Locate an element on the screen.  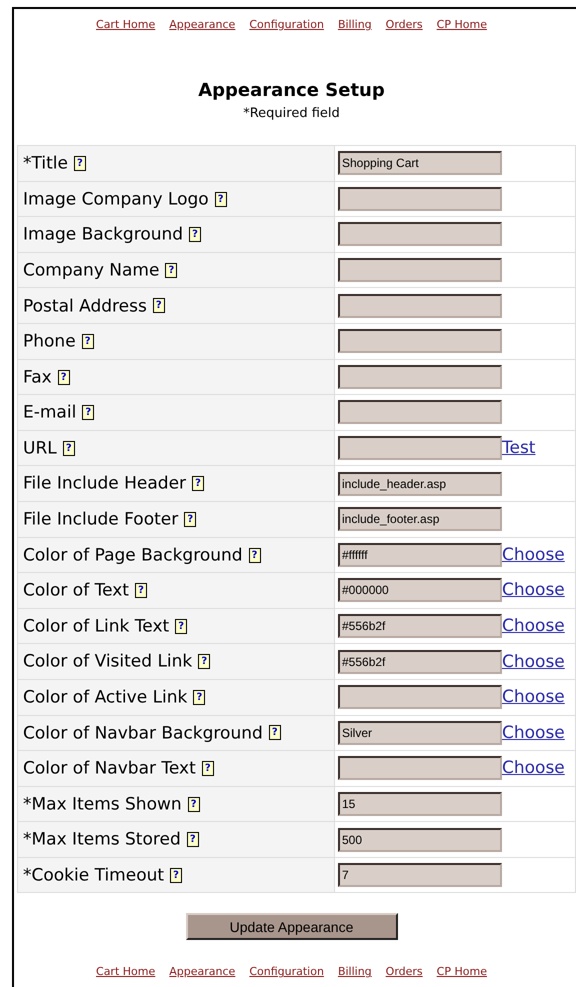
label-text: Phone is located at coordinates (49, 341).